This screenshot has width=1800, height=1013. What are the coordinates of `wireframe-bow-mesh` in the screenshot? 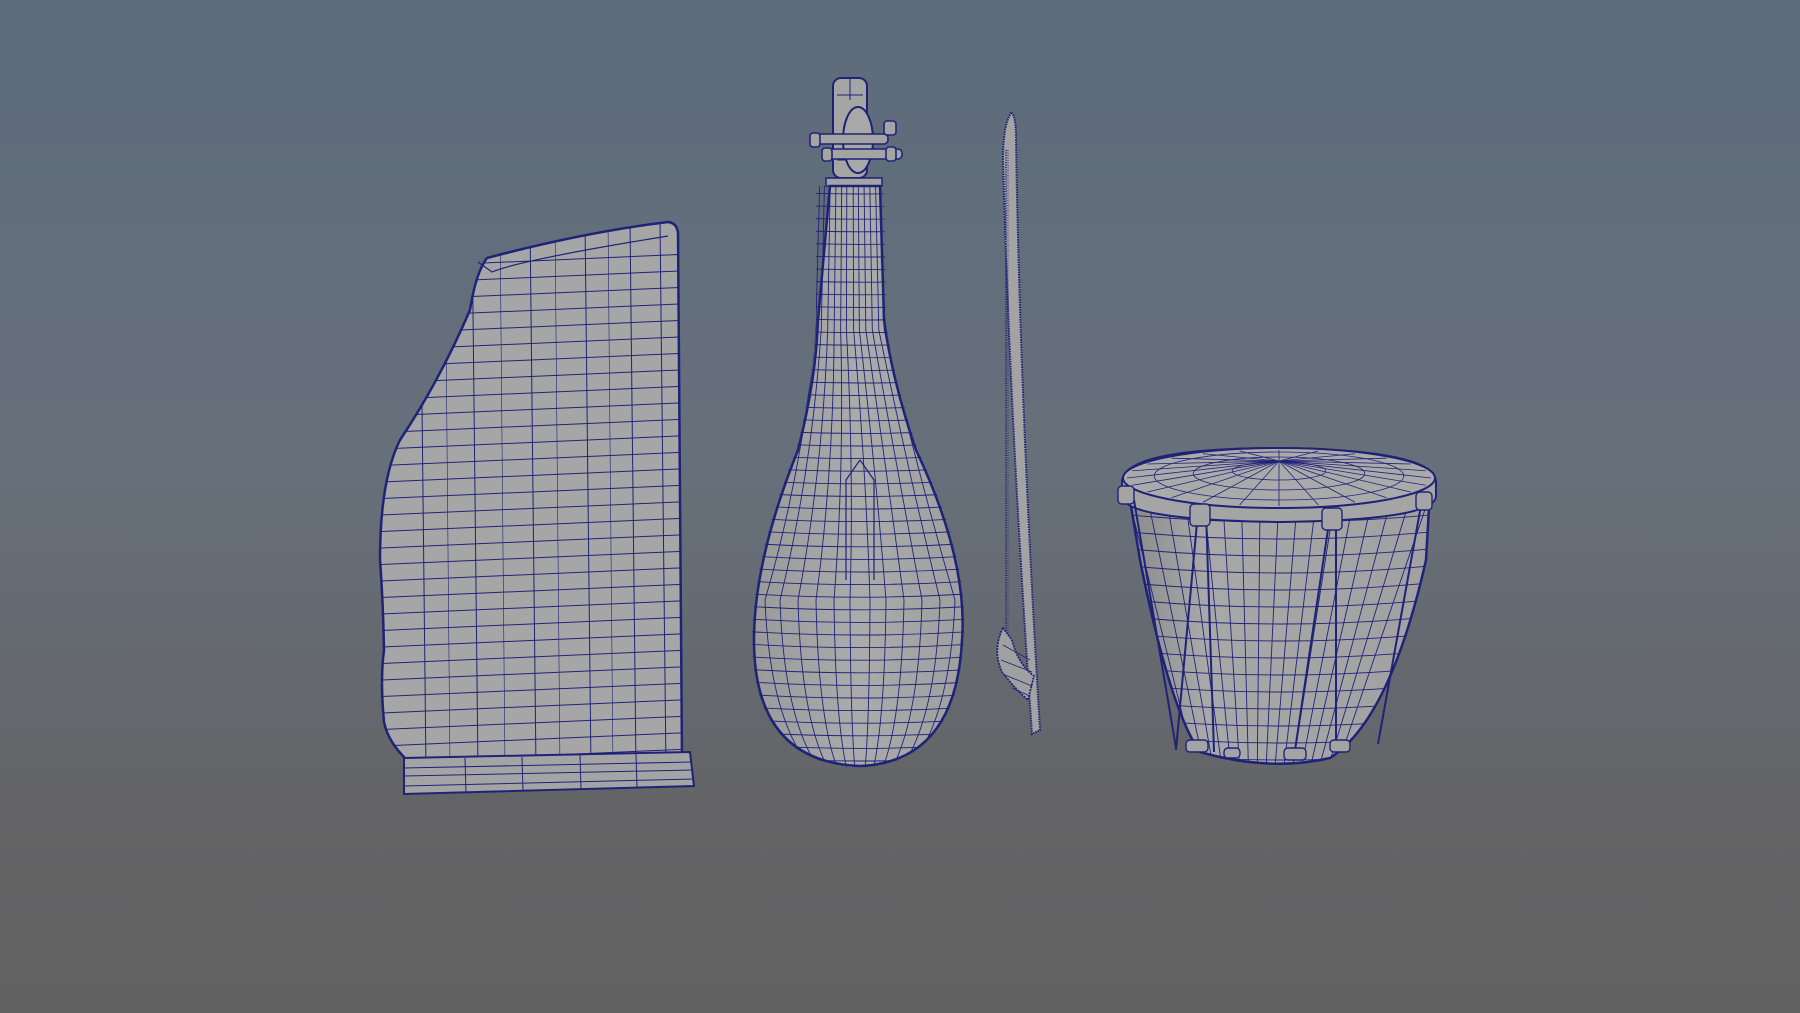 It's located at (1019, 423).